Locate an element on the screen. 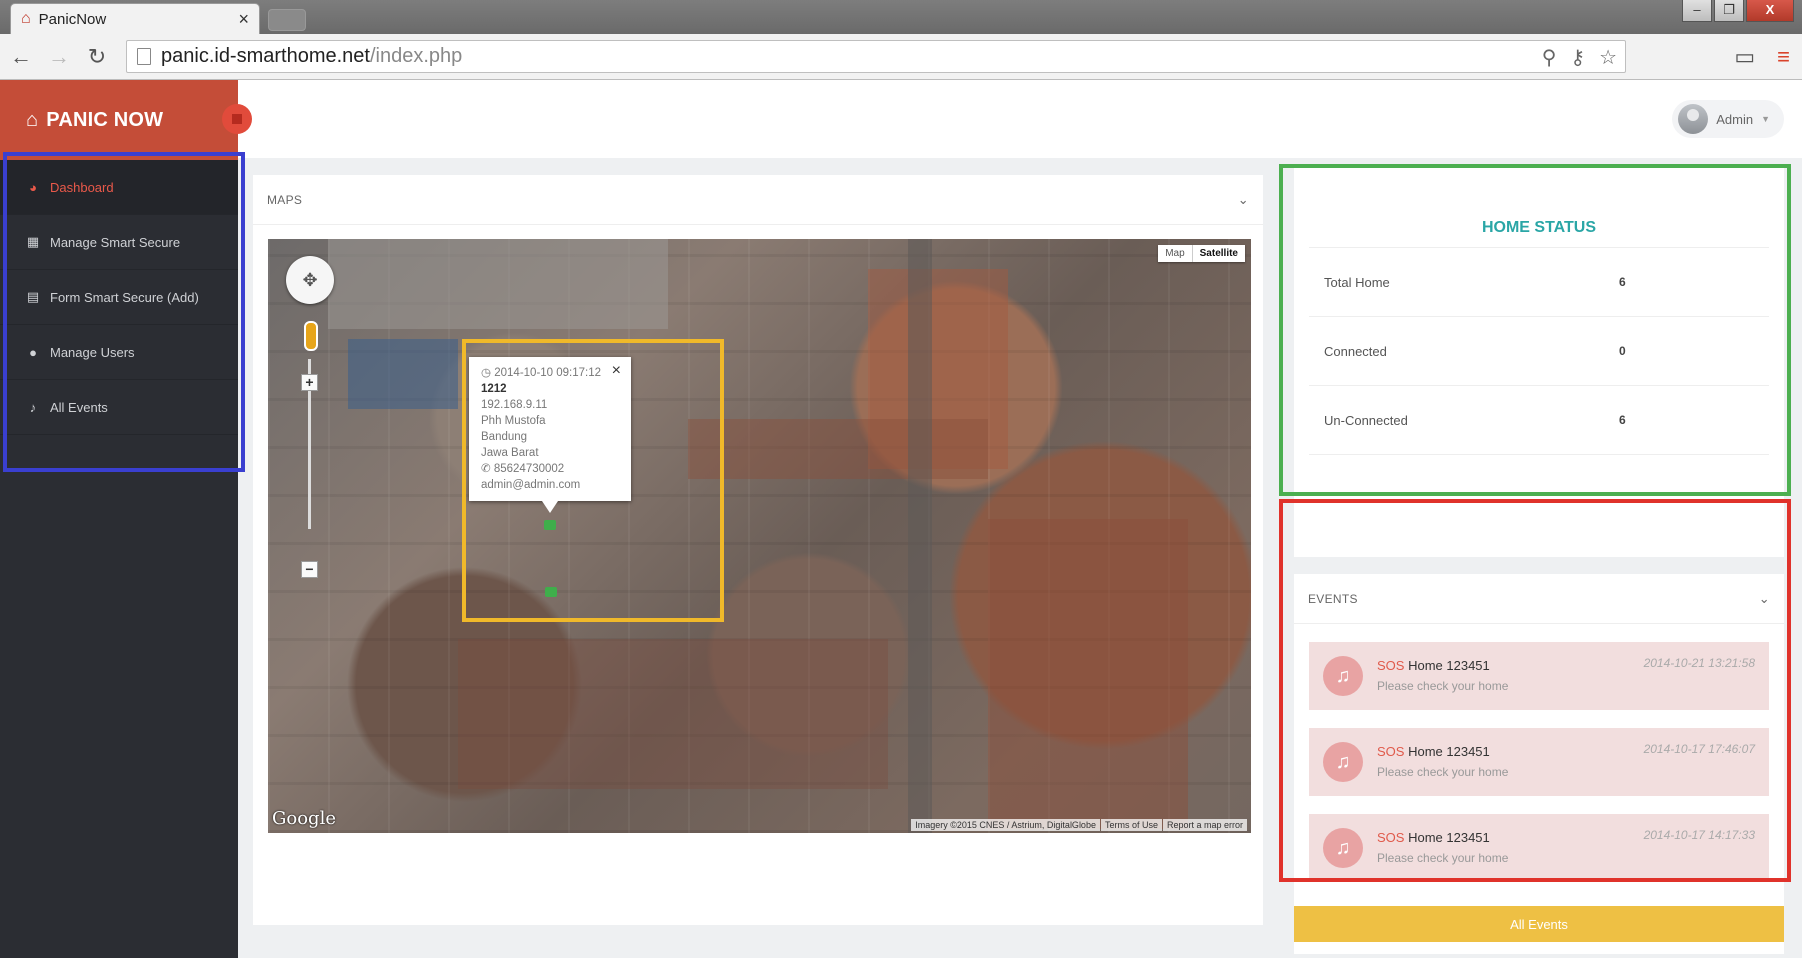 The height and width of the screenshot is (958, 1802). bell-icon: ♪ is located at coordinates (33, 407).